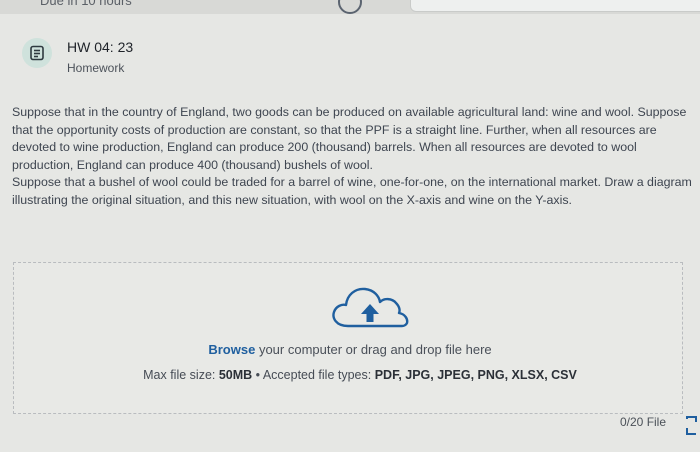 This screenshot has width=700, height=452. I want to click on browse-link: Browse, so click(231, 349).